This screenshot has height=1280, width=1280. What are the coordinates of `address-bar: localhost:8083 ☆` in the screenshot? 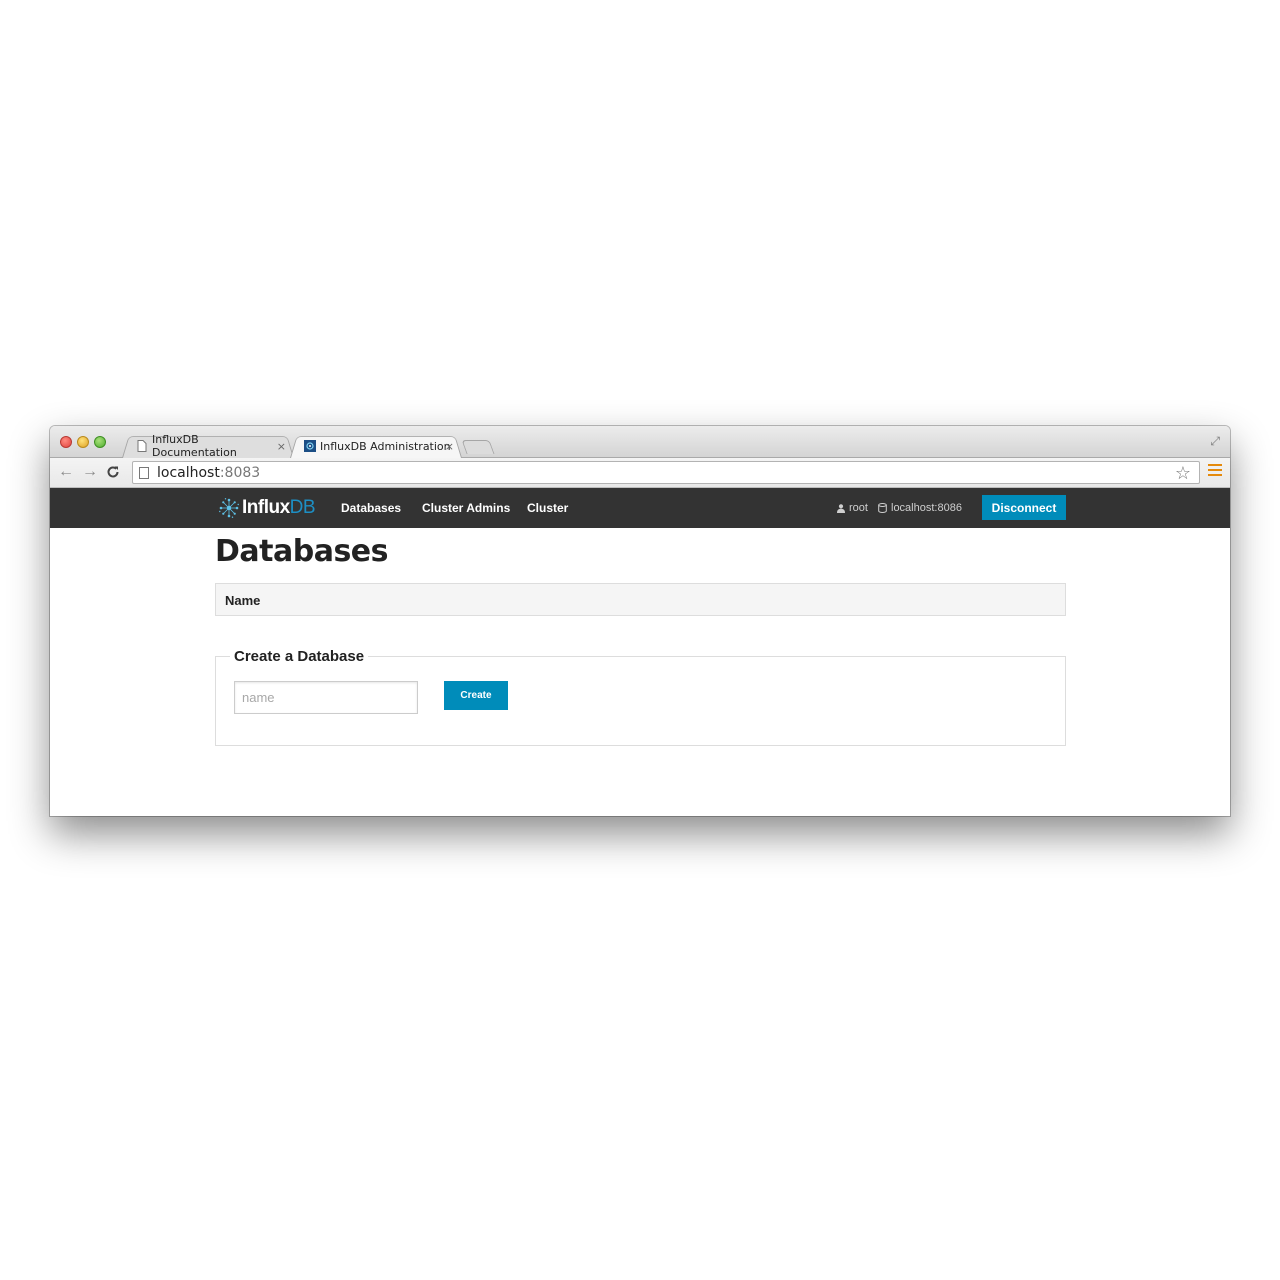 It's located at (666, 472).